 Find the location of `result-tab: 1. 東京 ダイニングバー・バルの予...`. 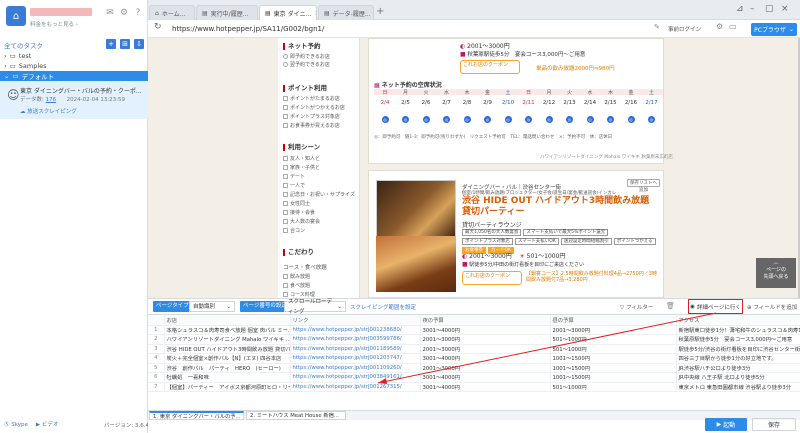

result-tab: 1. 東京 ダイニングバー・バルの予... is located at coordinates (196, 415).